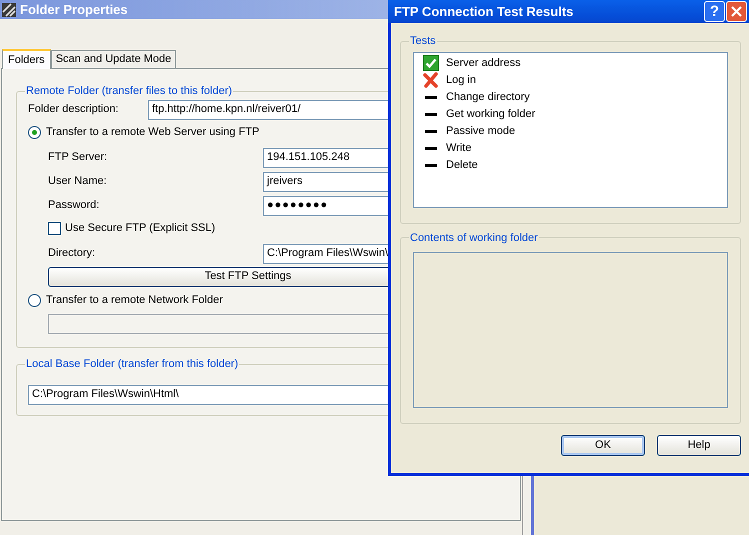 The height and width of the screenshot is (535, 749). Describe the element at coordinates (132, 364) in the screenshot. I see `group-title: Local Base Folder (transfer from this folder)` at that location.